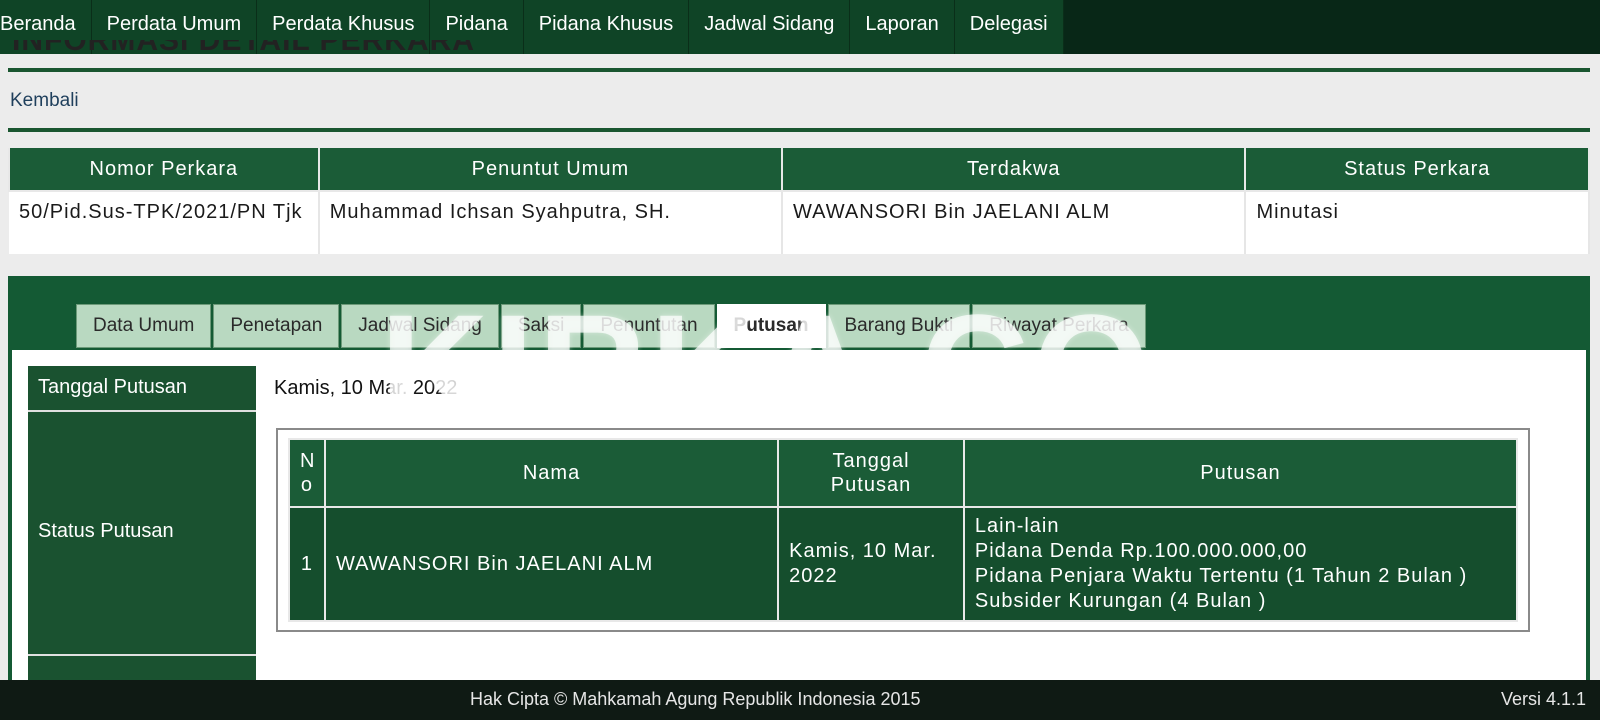  Describe the element at coordinates (144, 326) in the screenshot. I see `tab-data-umum: Data Umum` at that location.